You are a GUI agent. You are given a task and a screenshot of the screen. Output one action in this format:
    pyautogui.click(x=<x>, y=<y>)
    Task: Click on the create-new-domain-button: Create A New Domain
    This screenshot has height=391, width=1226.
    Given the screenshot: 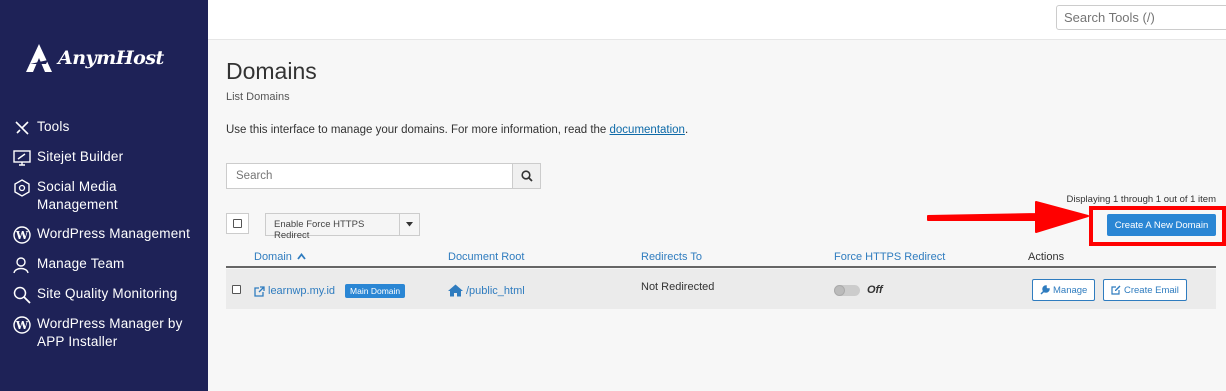 What is the action you would take?
    pyautogui.click(x=1161, y=225)
    